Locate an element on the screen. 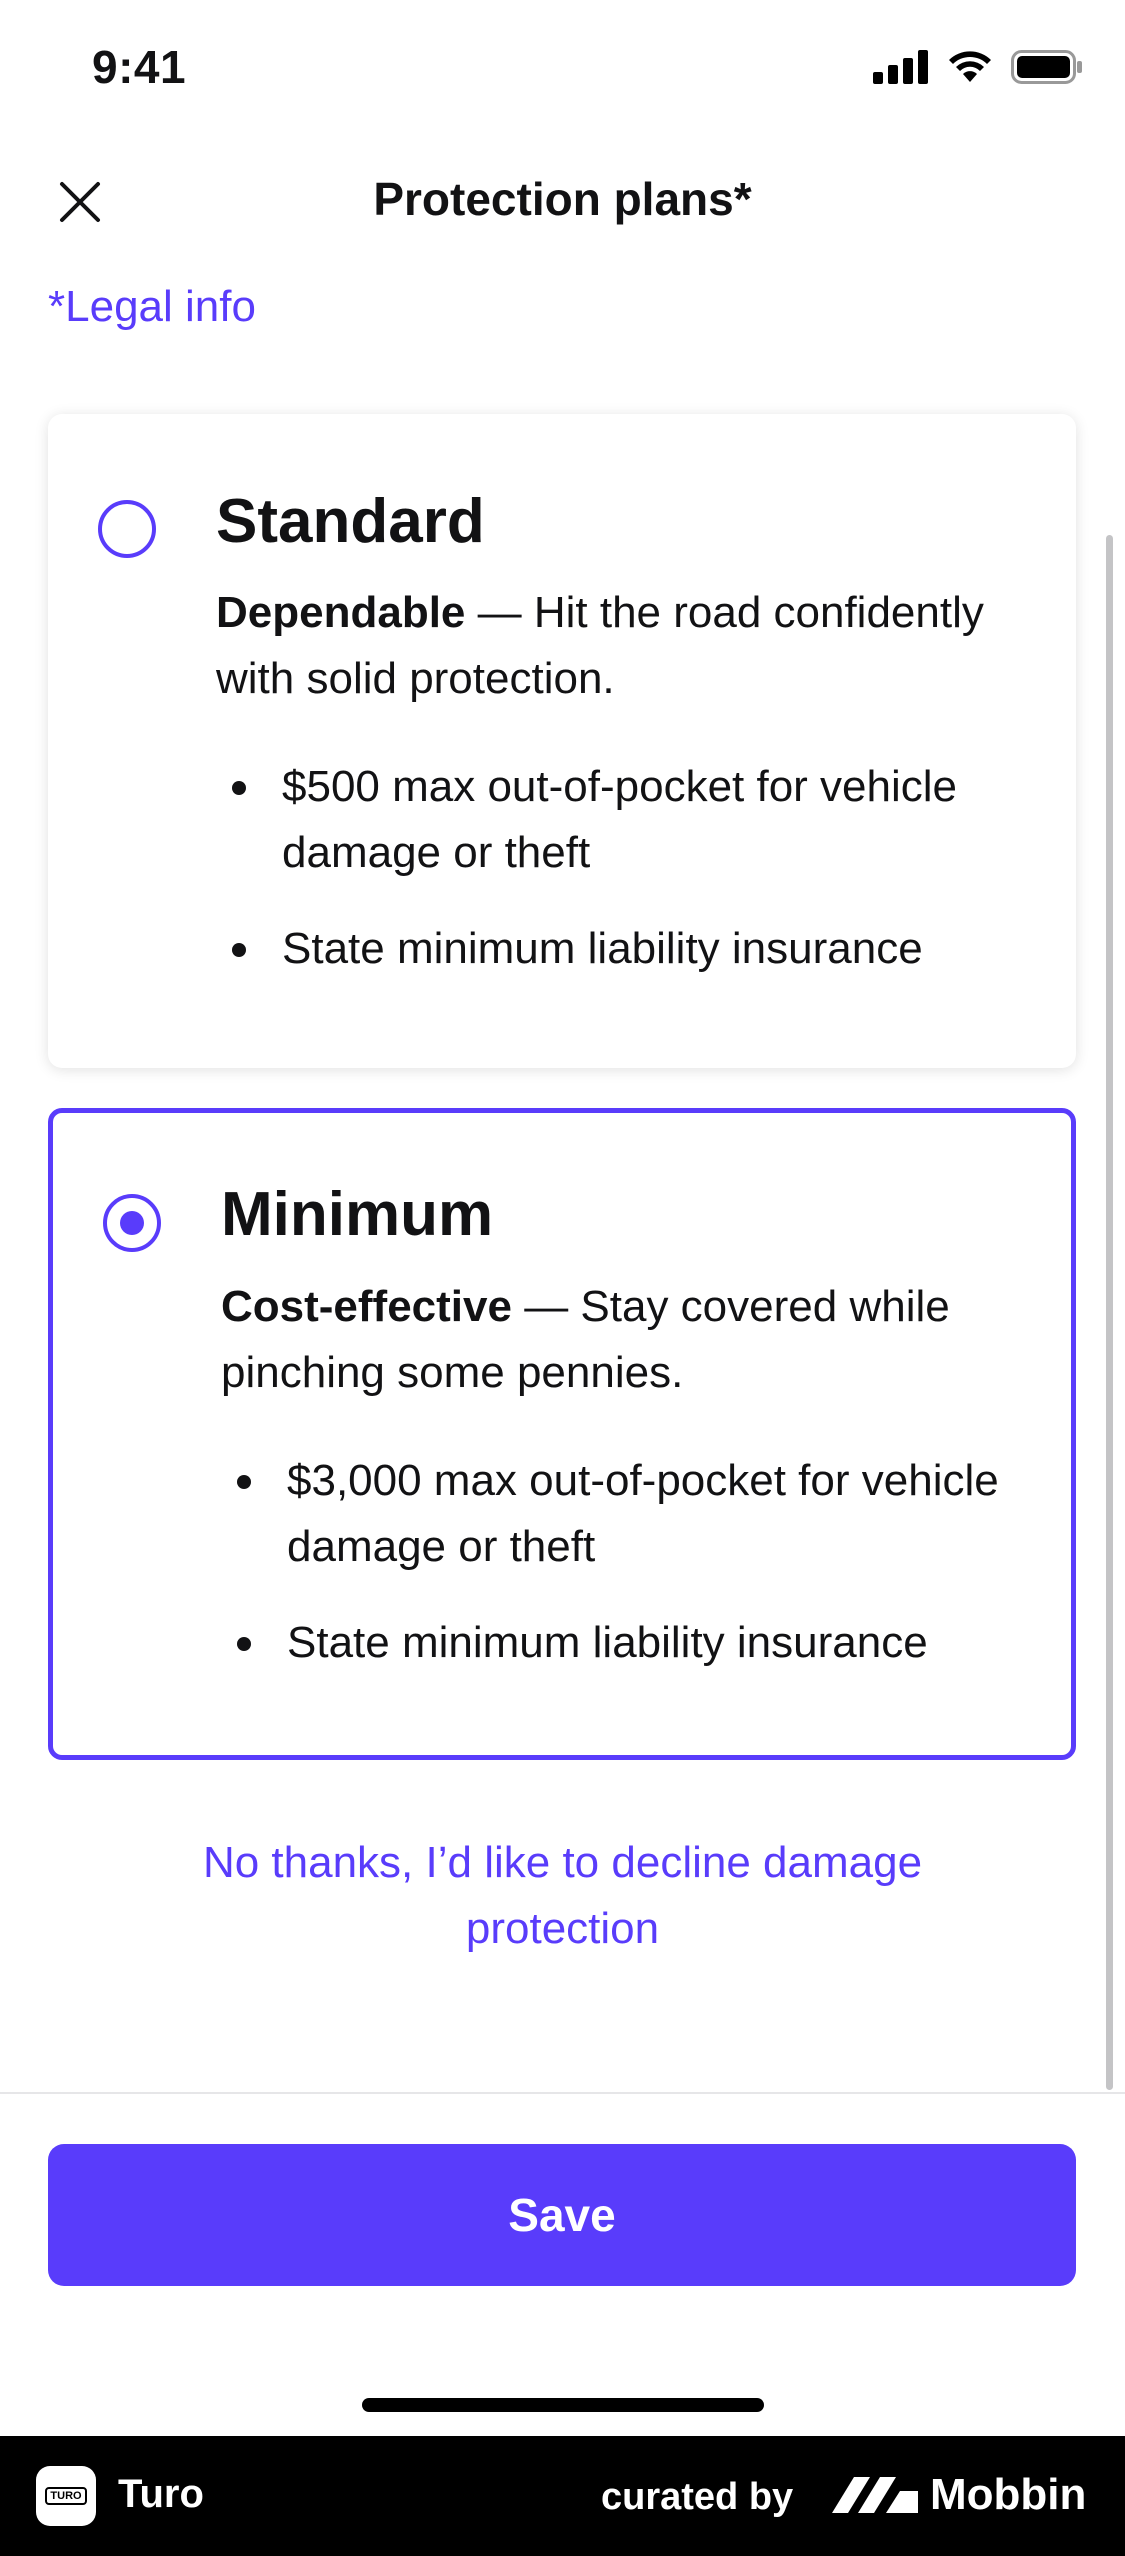  nav-bar: Protection plans* is located at coordinates (562, 200).